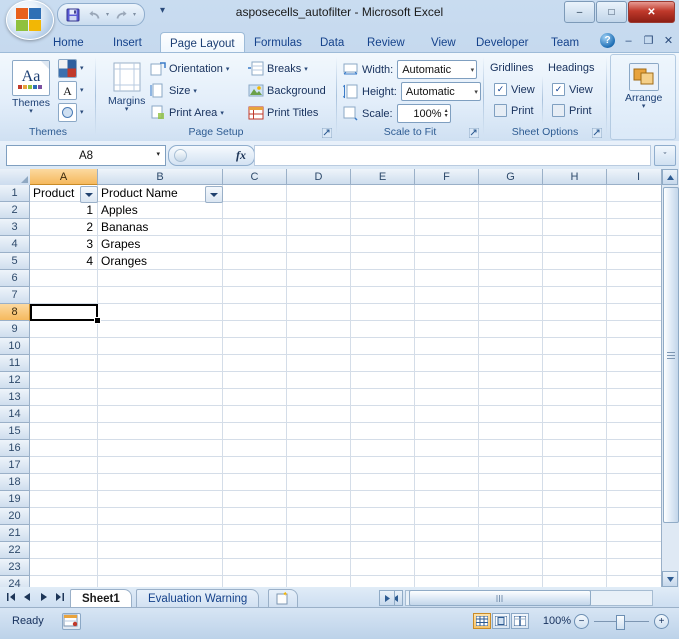 Image resolution: width=679 pixels, height=639 pixels. What do you see at coordinates (15, 261) in the screenshot?
I see `row-header-5: 5` at bounding box center [15, 261].